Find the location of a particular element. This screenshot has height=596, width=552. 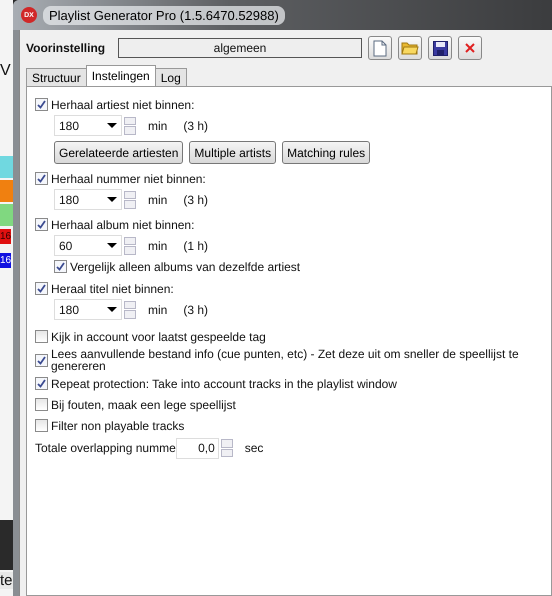

tab: Structuur is located at coordinates (56, 77).